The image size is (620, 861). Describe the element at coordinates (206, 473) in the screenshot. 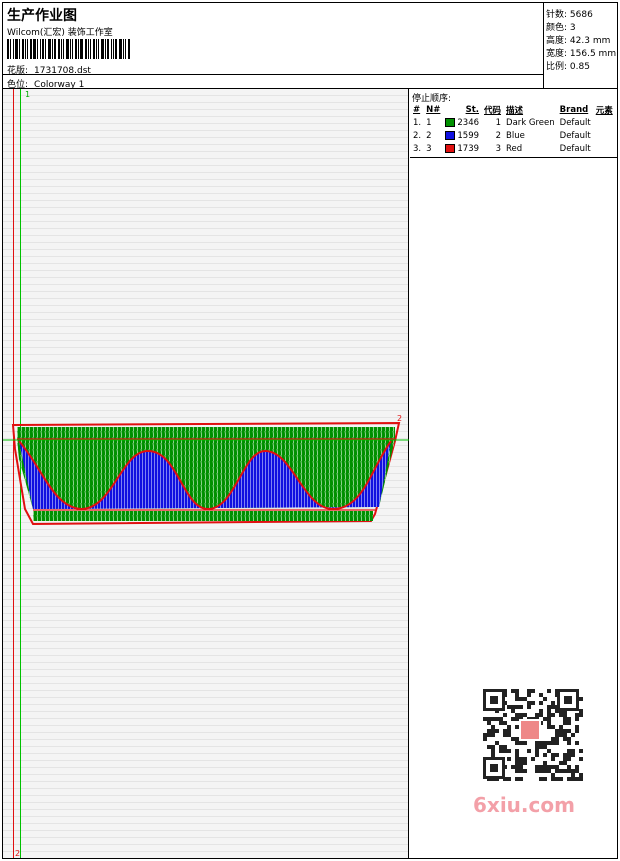

I see `embroidery-design` at that location.